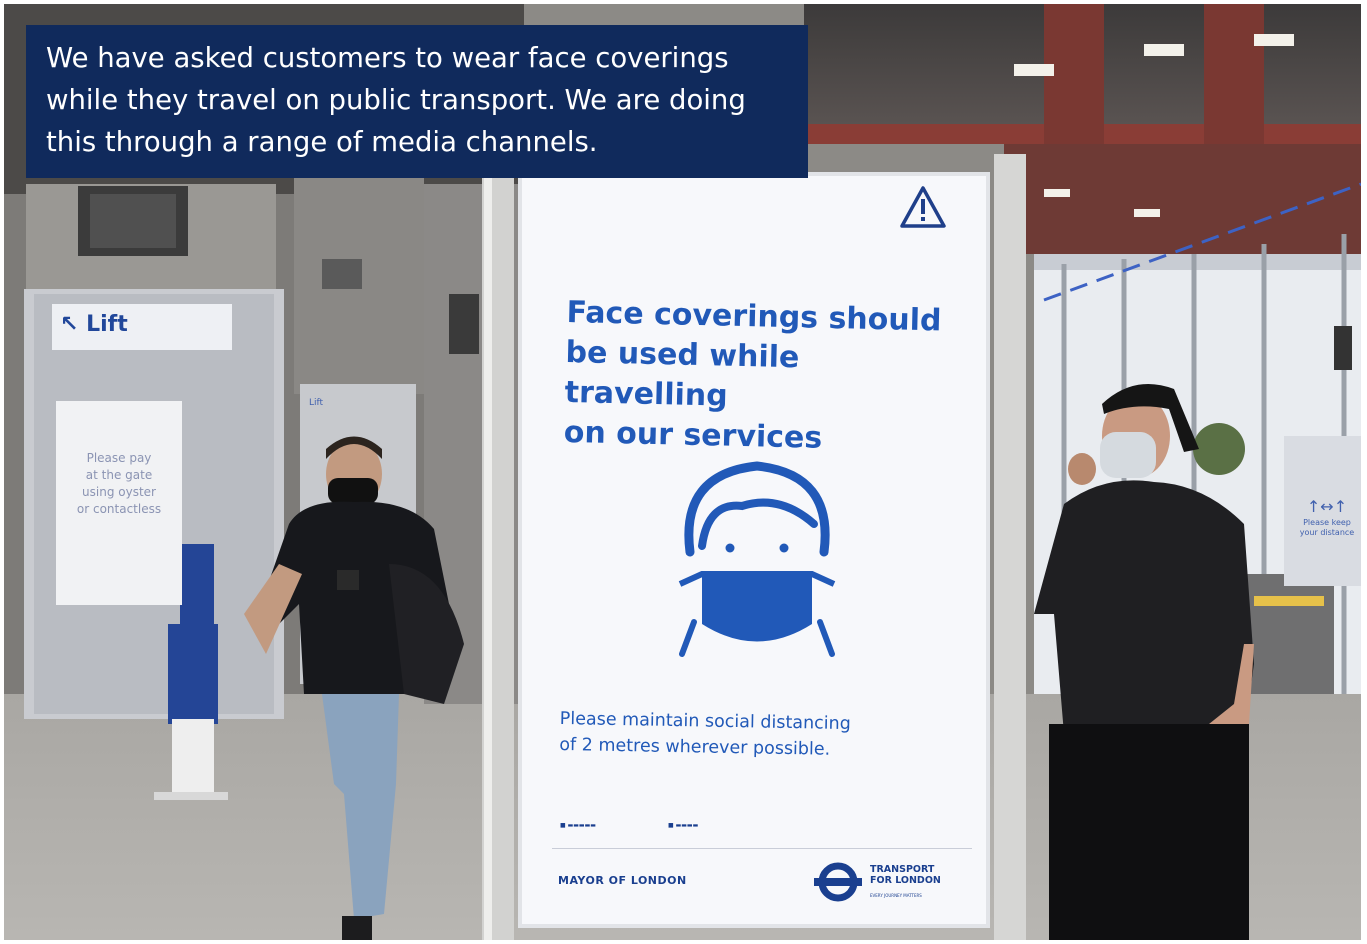 The image size is (1367, 944). I want to click on pay-line-4: or contactless, so click(119, 509).